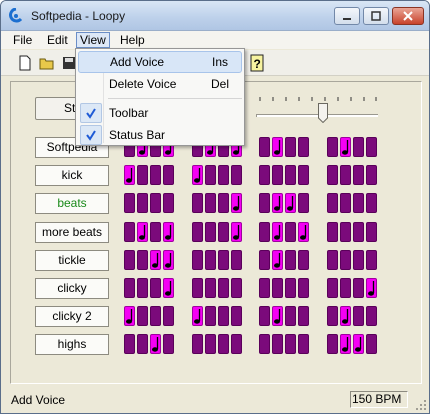  Describe the element at coordinates (317, 115) in the screenshot. I see `tempo-slider` at that location.